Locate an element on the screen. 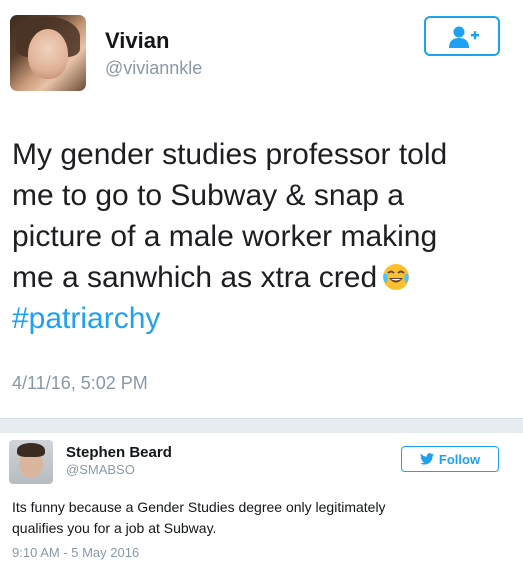 The image size is (523, 578). reply-author-name: Stephen Beard is located at coordinates (119, 452).